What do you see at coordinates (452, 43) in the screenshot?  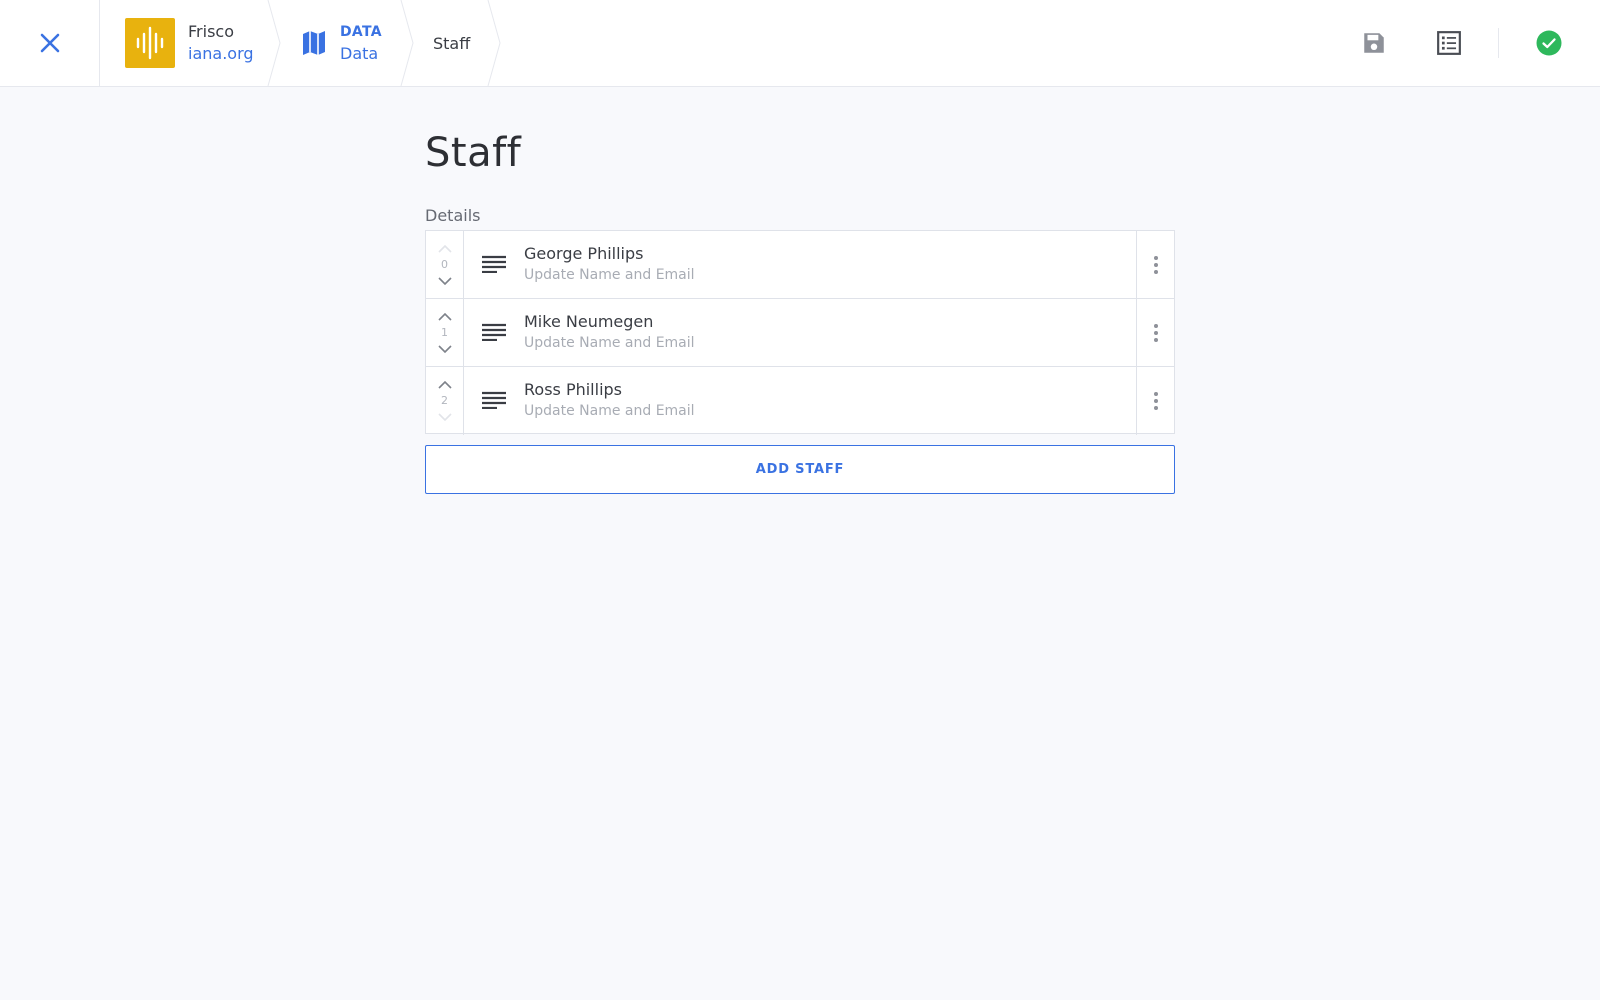 I see `breadcrumb-current: Staff` at bounding box center [452, 43].